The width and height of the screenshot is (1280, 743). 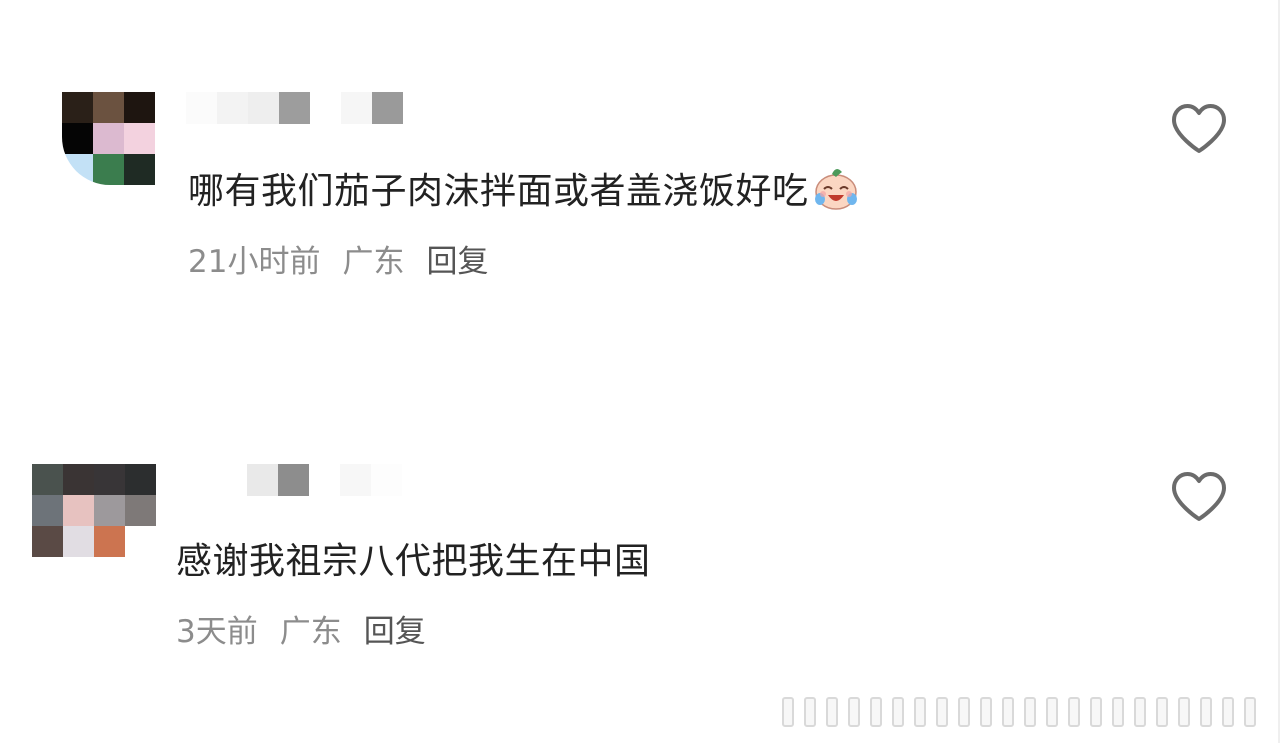 What do you see at coordinates (498, 191) in the screenshot?
I see `comment-text-content: 哪有我们茄子肉沫拌面或者盖浇饭好吃` at bounding box center [498, 191].